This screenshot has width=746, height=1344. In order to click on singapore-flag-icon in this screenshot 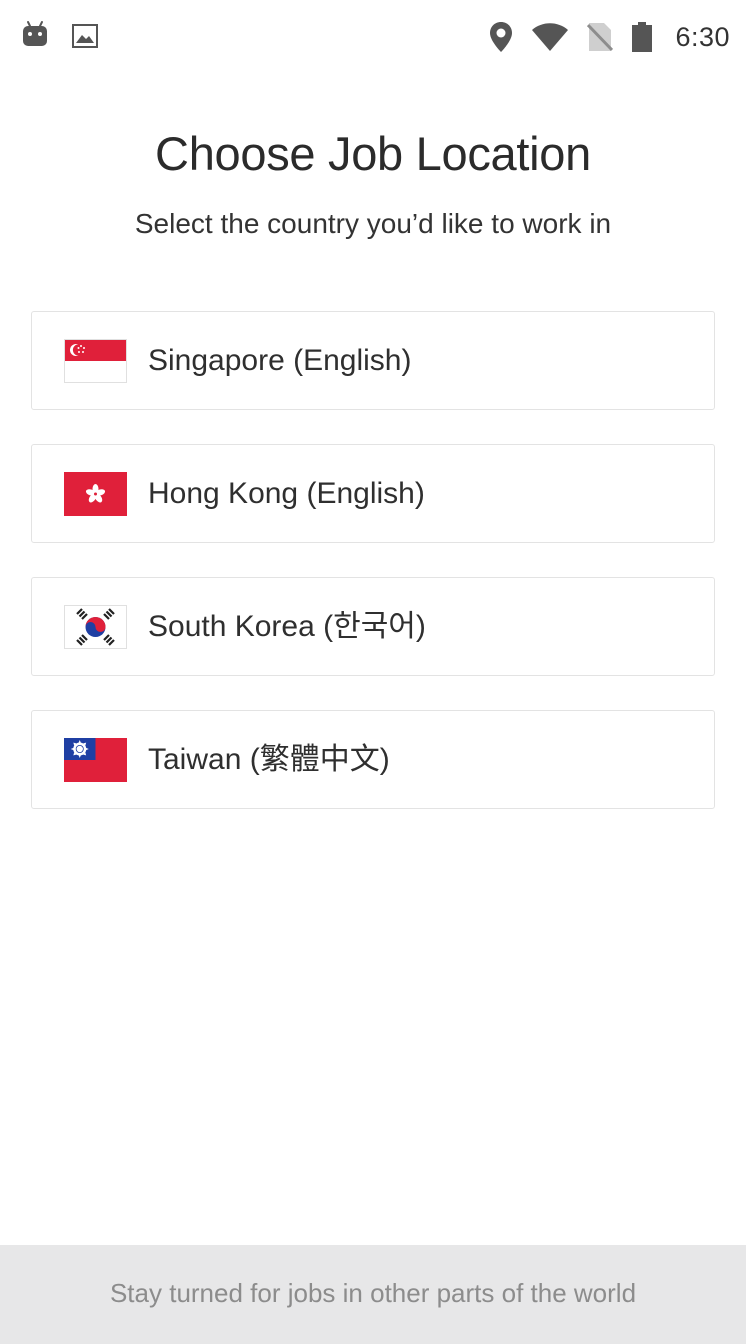, I will do `click(95, 361)`.